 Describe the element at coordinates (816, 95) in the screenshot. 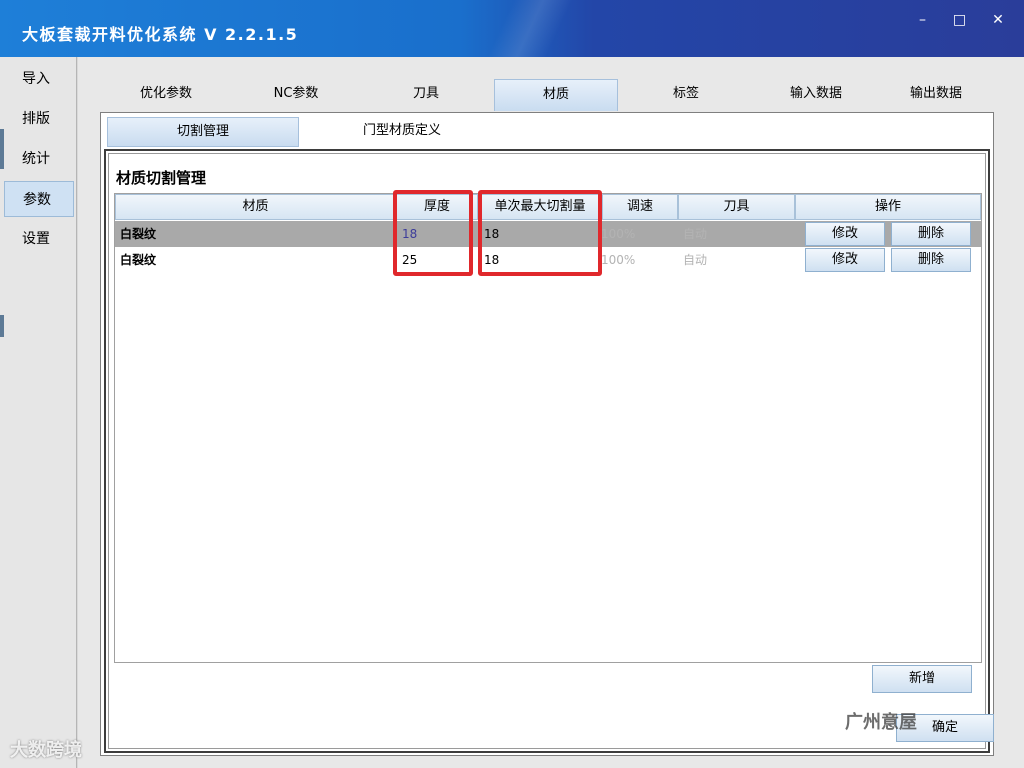

I see `tab-input-data: 输入数据` at that location.